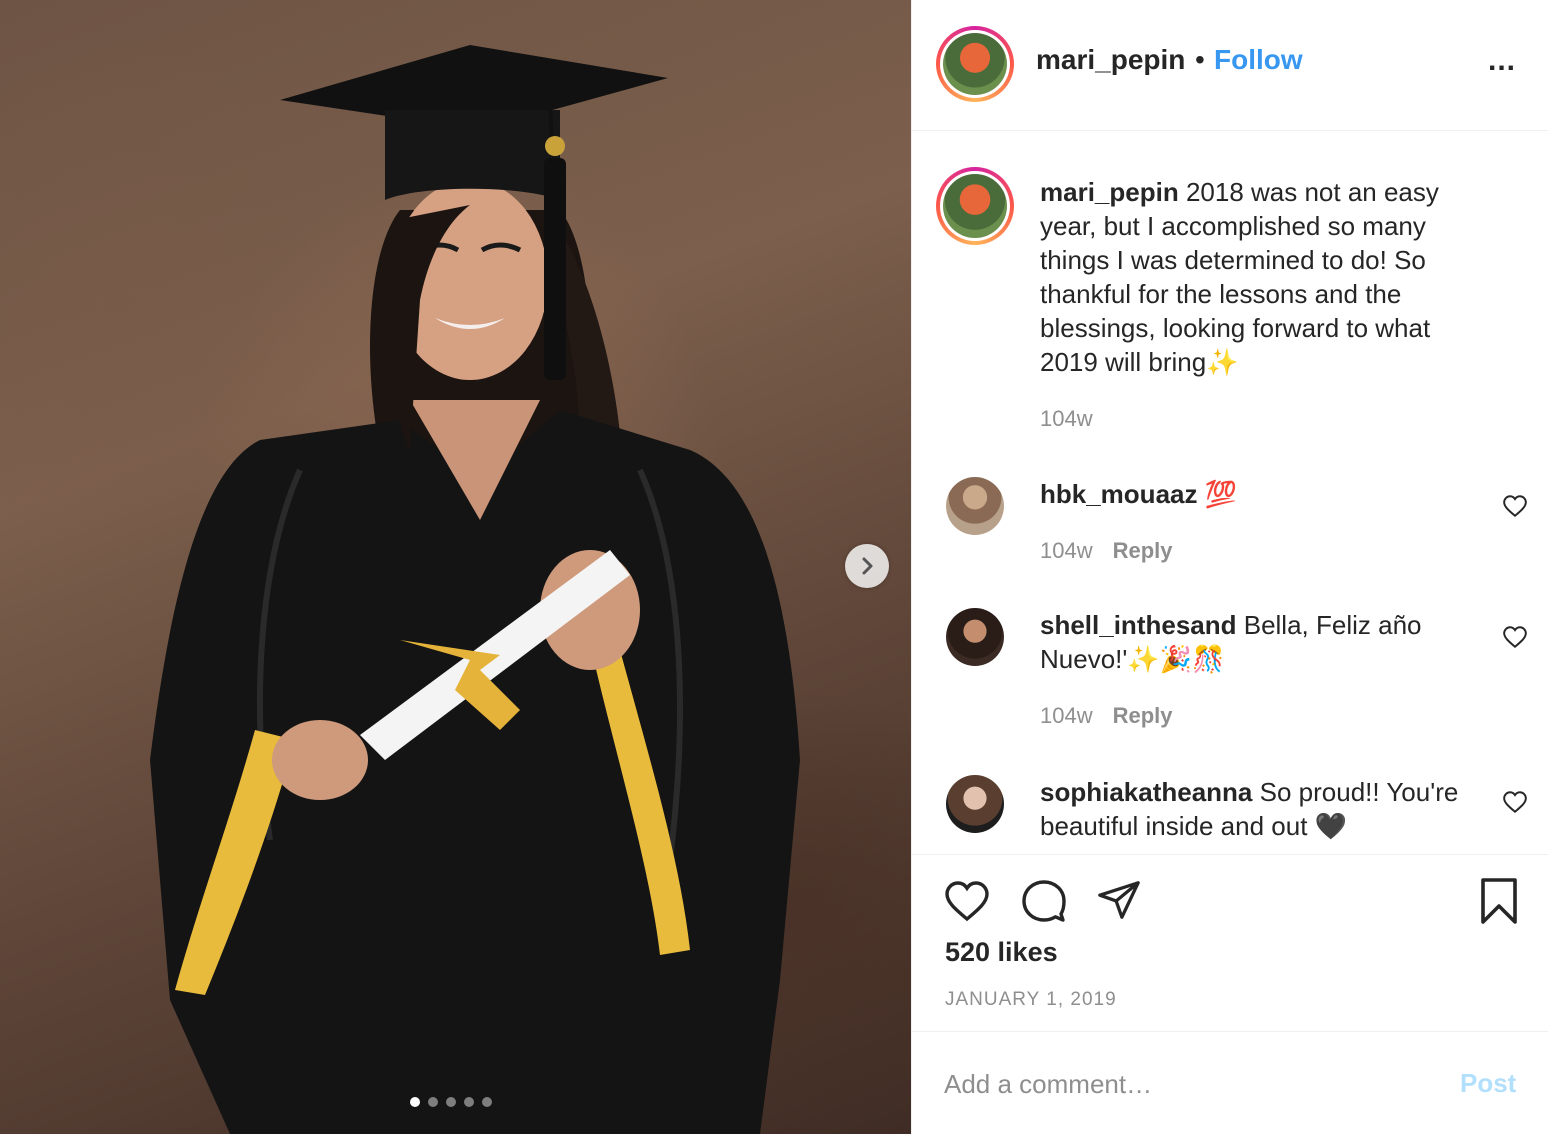 The width and height of the screenshot is (1548, 1134). Describe the element at coordinates (1110, 60) in the screenshot. I see `author-username: mari_pepin` at that location.